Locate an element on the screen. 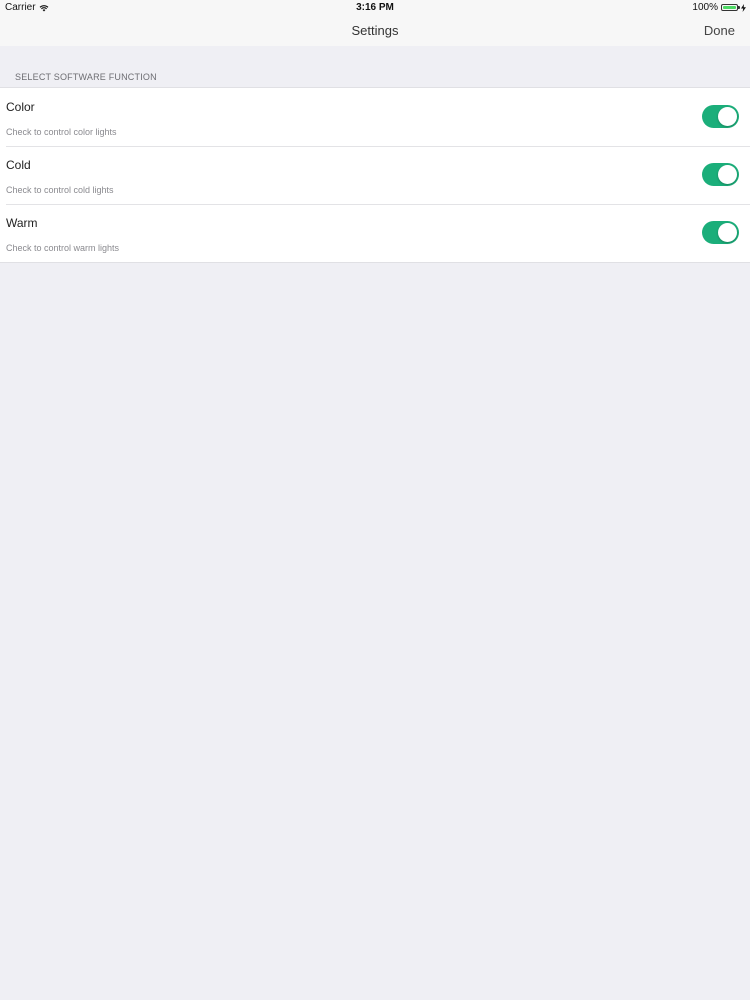  navigation-bar: Settings Done is located at coordinates (375, 31).